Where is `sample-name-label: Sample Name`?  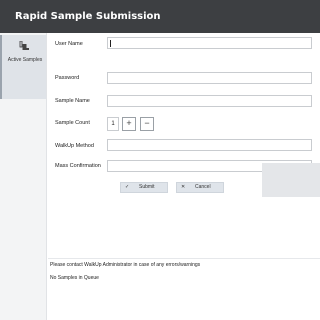
sample-name-label: Sample Name is located at coordinates (72, 101).